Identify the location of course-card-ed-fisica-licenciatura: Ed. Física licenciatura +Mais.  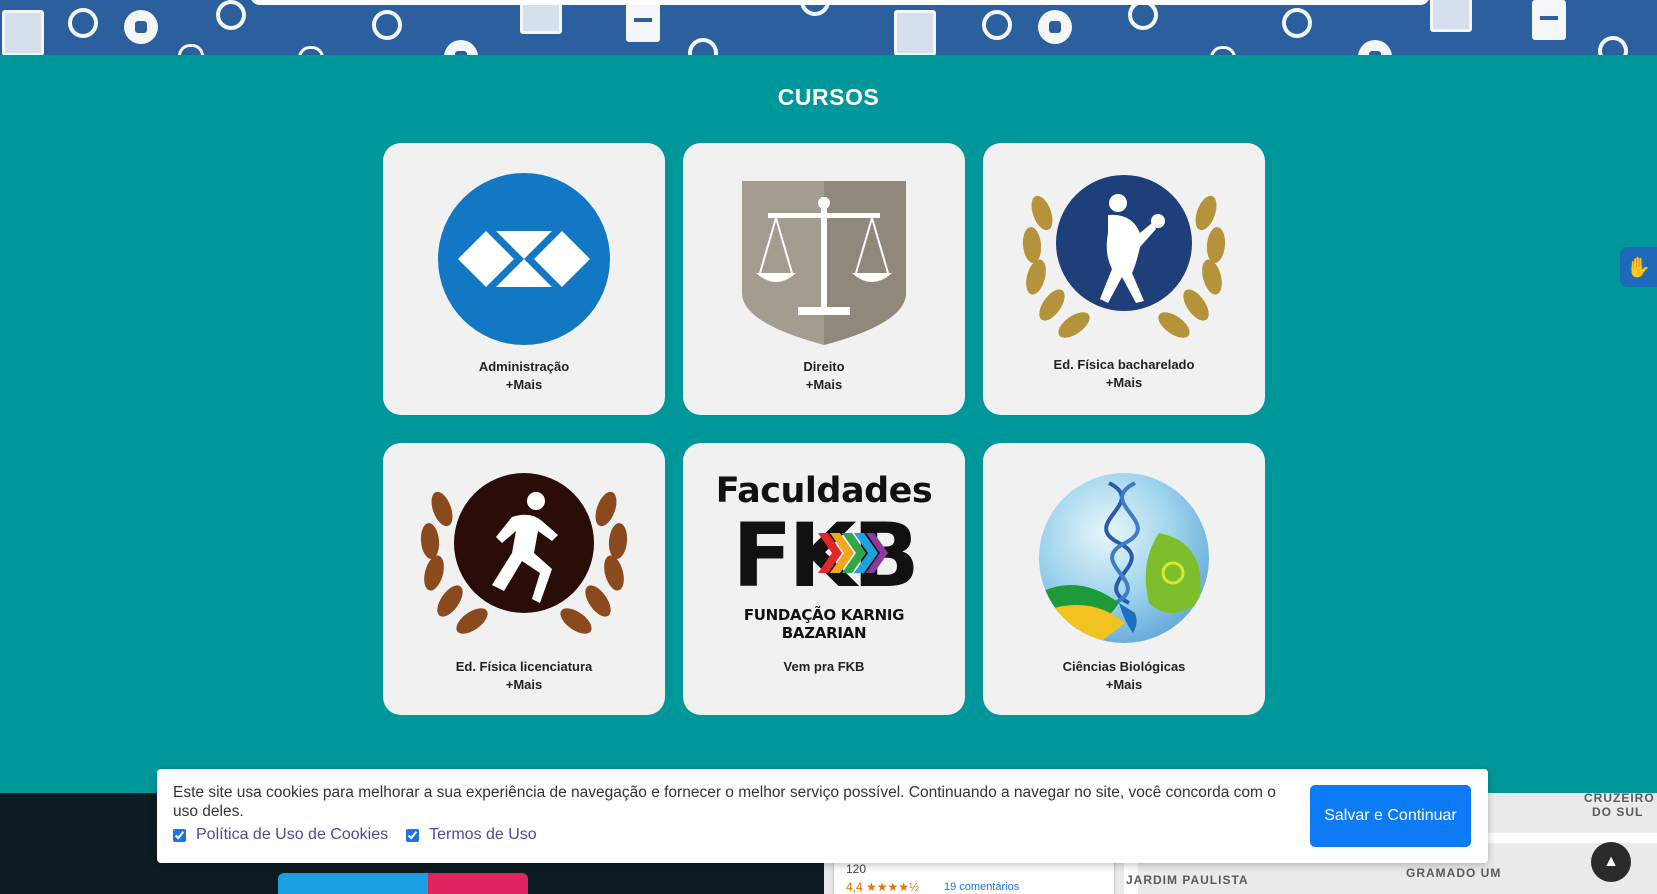
(524, 579).